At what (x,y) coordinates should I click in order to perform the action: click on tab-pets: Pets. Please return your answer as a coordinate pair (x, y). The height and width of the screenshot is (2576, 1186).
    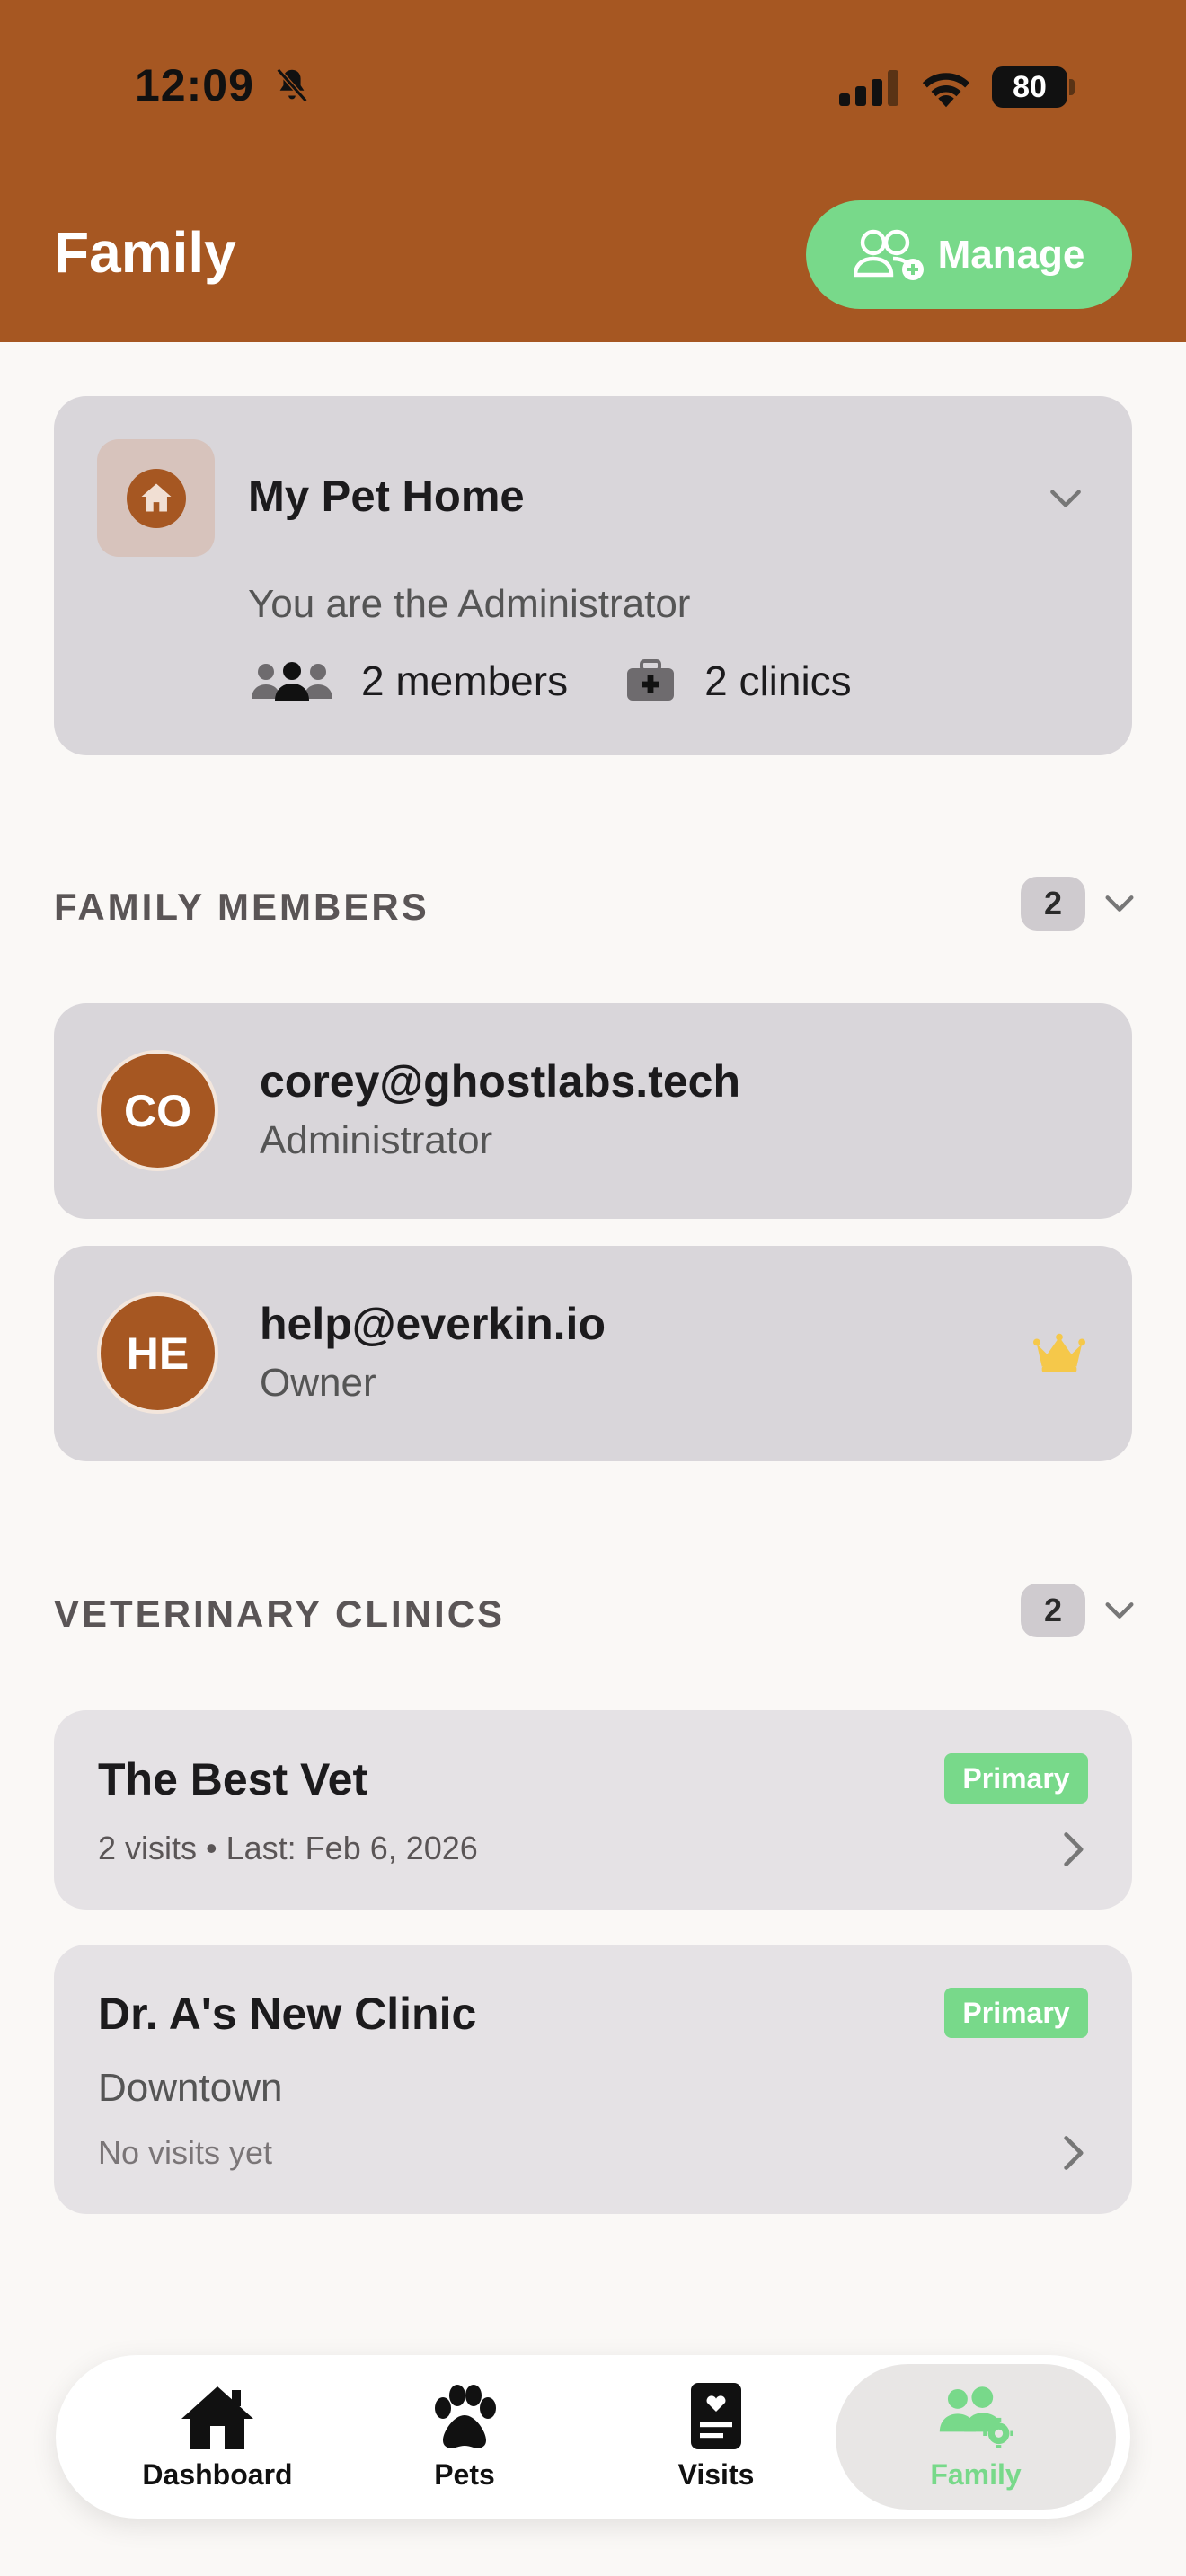
    Looking at the image, I should click on (464, 2437).